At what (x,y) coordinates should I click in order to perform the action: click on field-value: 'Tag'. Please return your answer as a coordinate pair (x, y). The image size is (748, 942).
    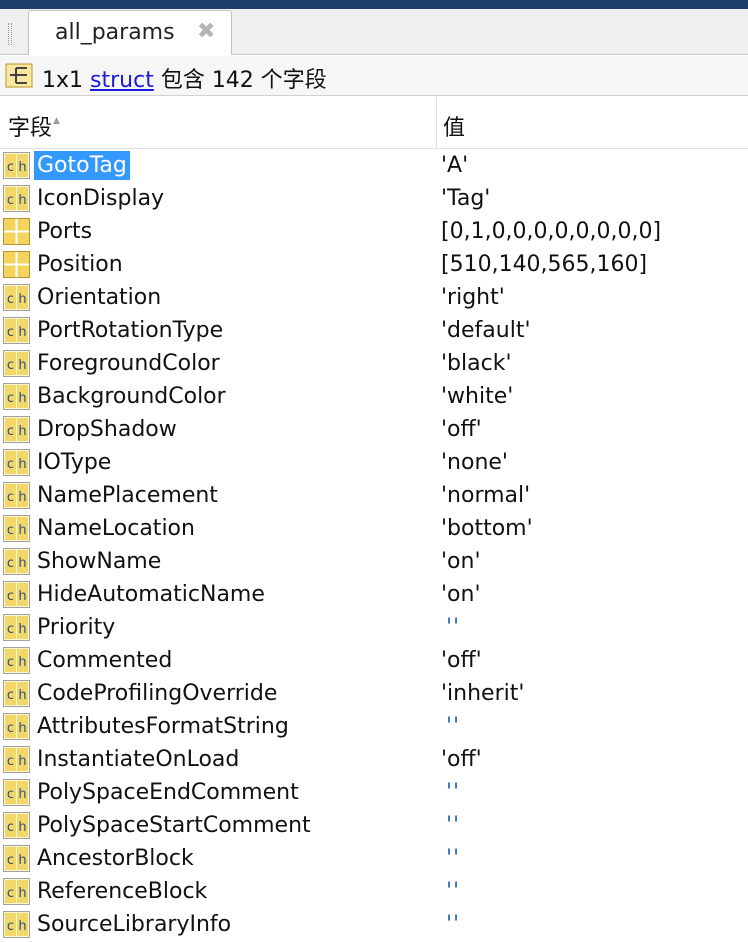
    Looking at the image, I should click on (465, 198).